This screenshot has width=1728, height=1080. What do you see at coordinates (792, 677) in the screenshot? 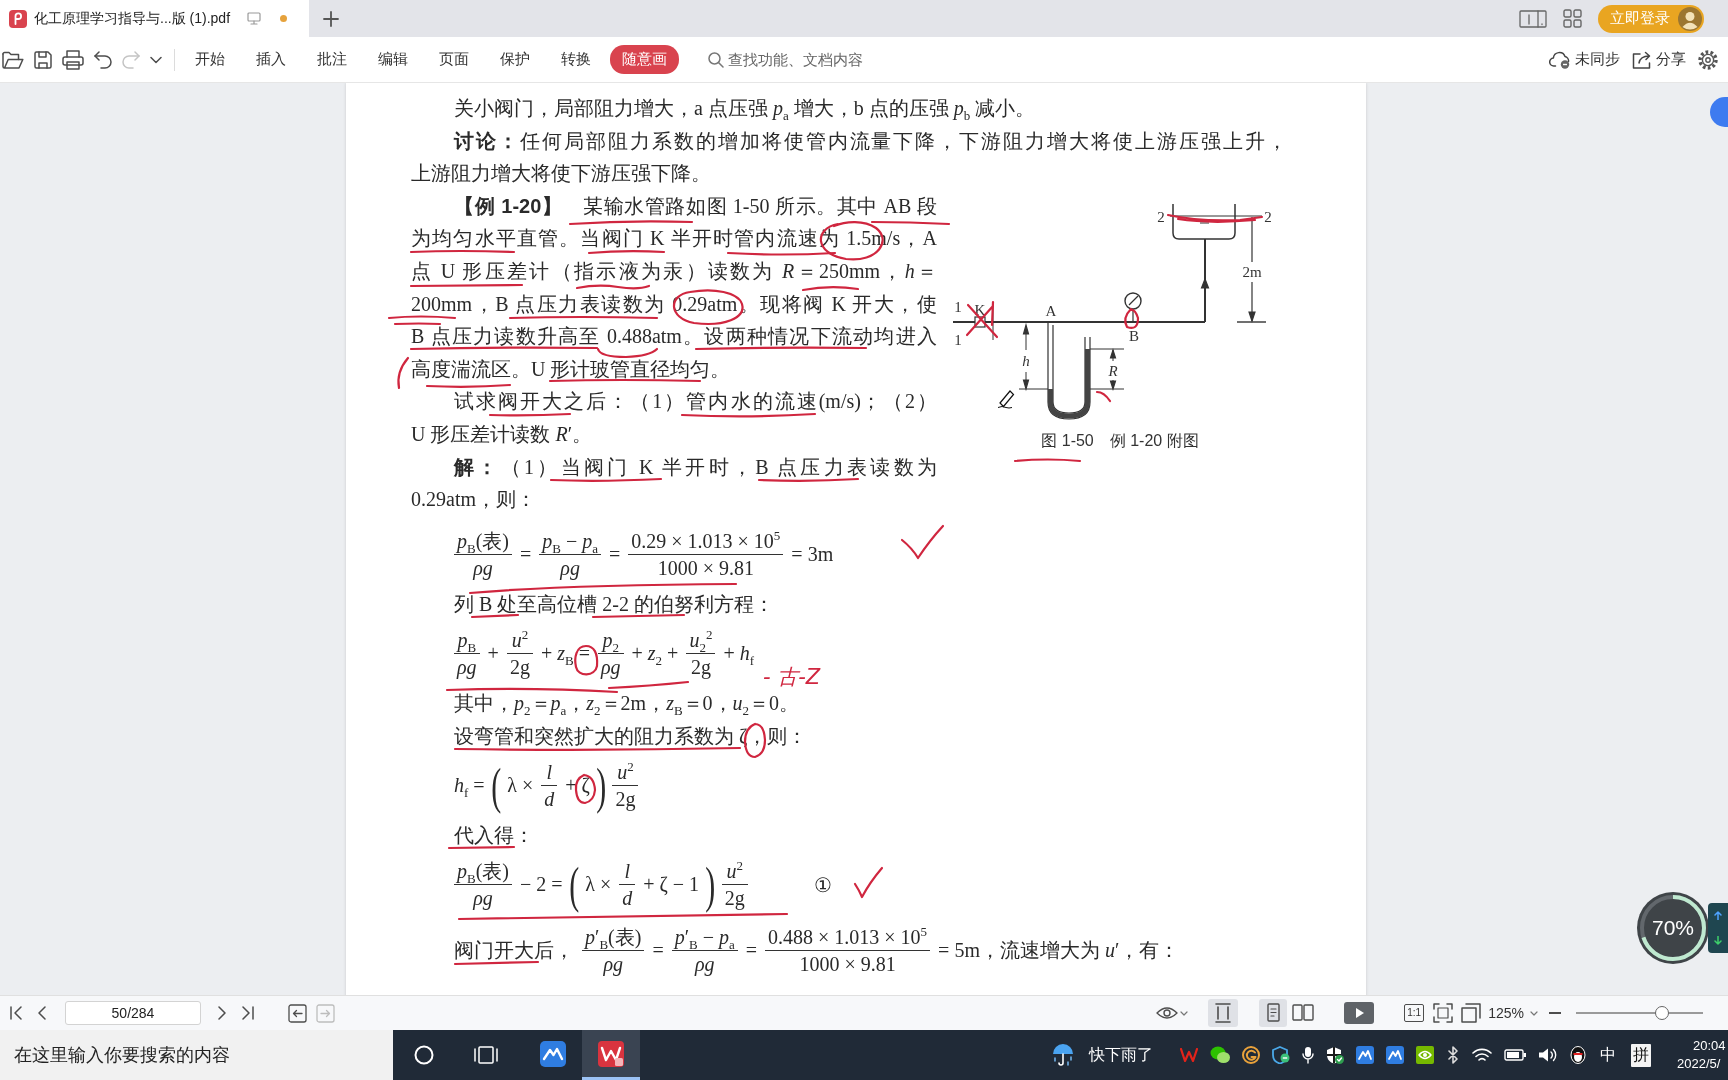
I see `handwritten-note: - 古-Z` at bounding box center [792, 677].